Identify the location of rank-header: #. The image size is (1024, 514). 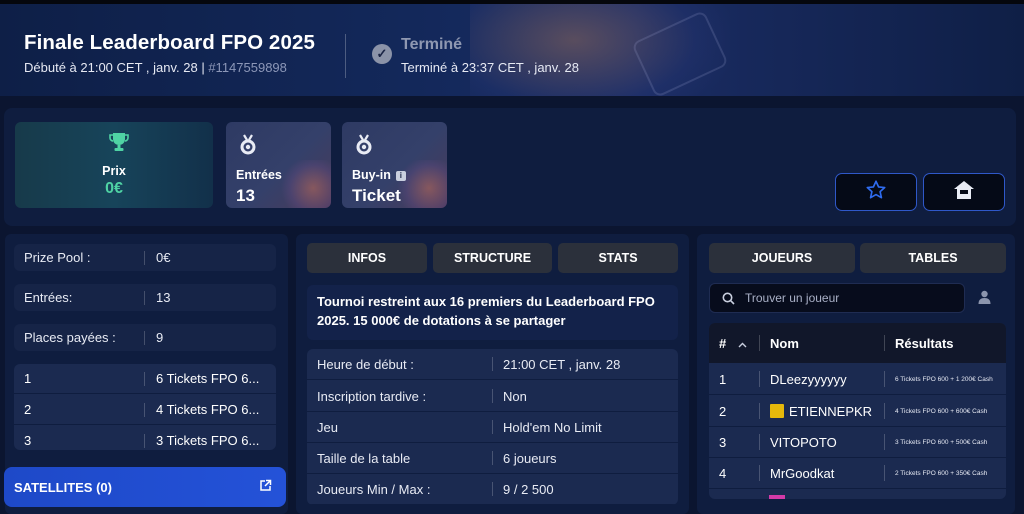
(734, 343).